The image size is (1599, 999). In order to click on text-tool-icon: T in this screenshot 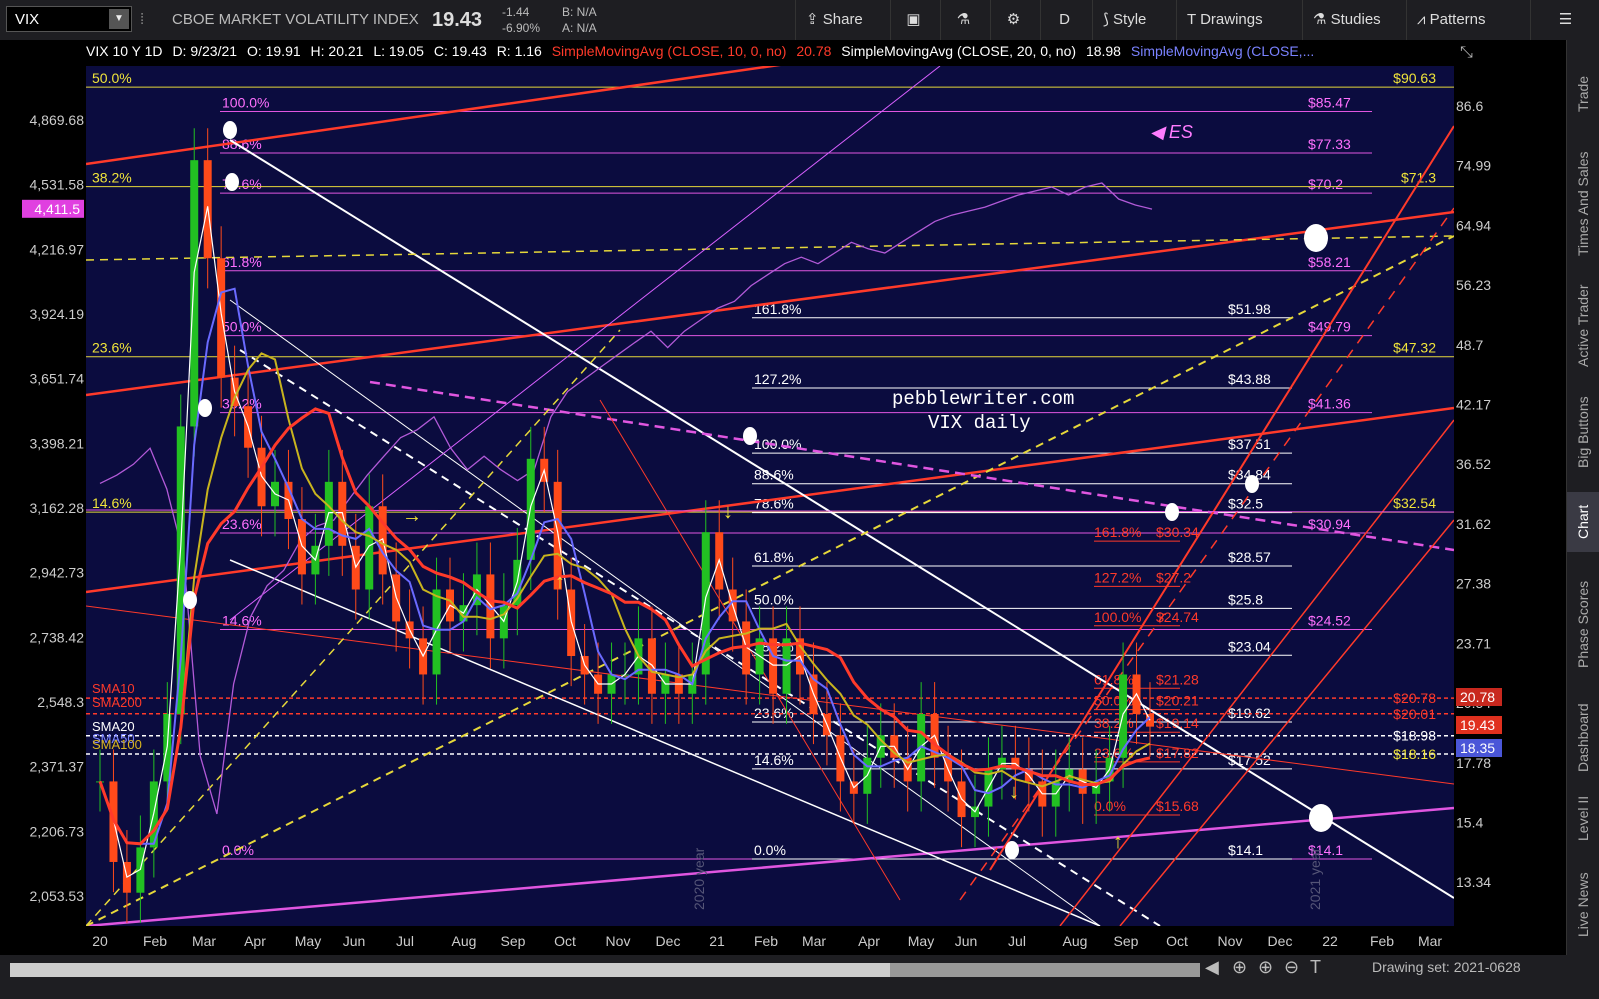, I will do `click(1315, 967)`.